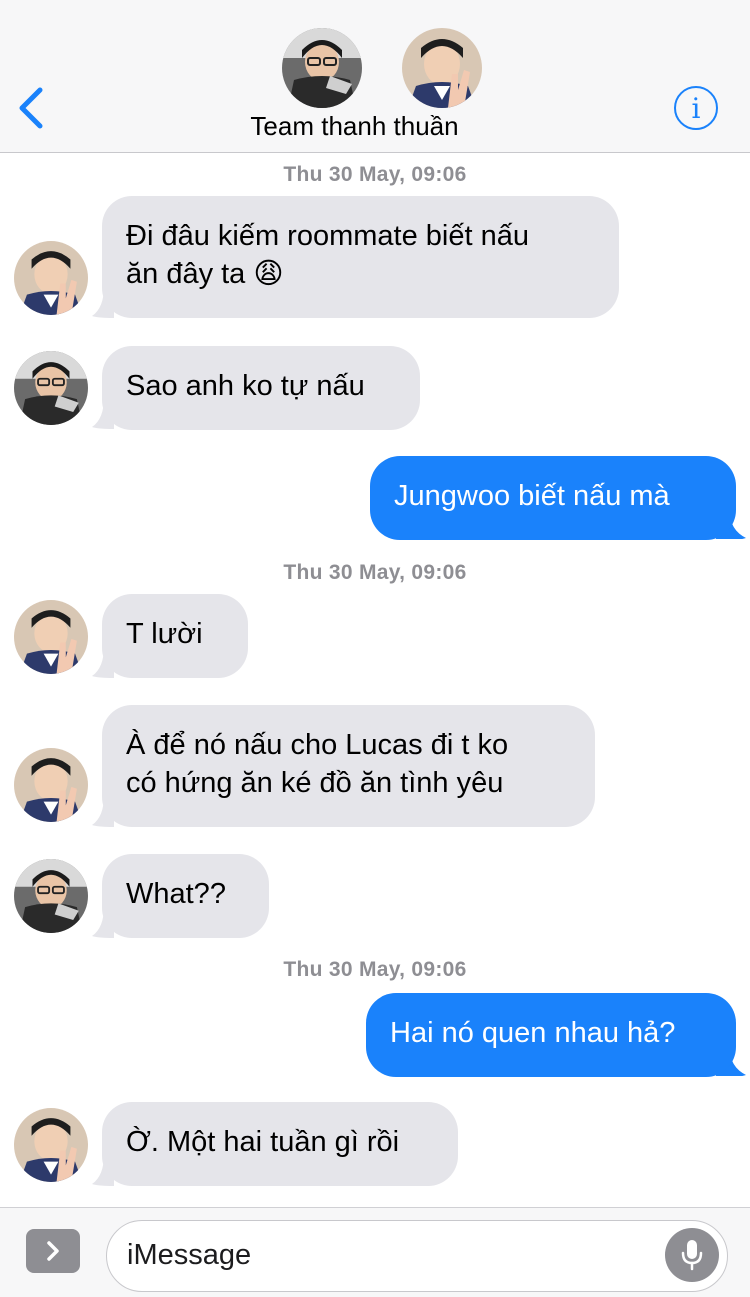  What do you see at coordinates (176, 894) in the screenshot?
I see `message-text: What??` at bounding box center [176, 894].